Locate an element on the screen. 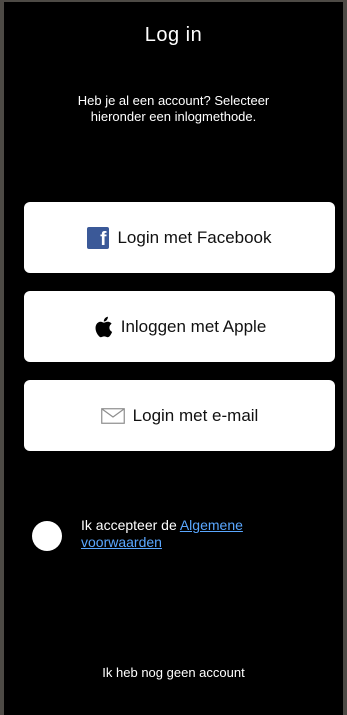 The height and width of the screenshot is (715, 347). login-facebook-button: f Login met Facebook is located at coordinates (179, 237).